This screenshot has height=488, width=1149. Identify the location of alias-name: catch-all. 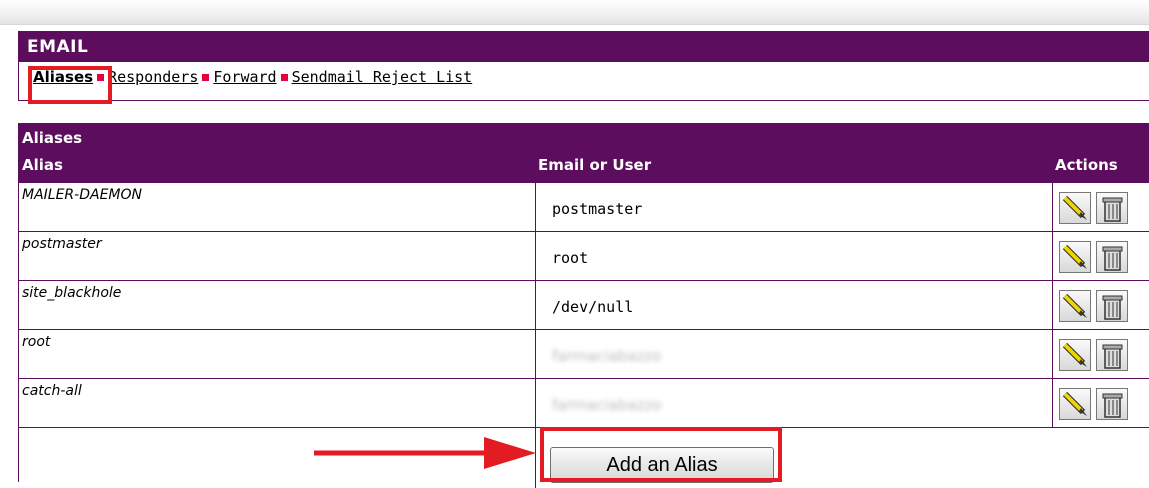
(52, 391).